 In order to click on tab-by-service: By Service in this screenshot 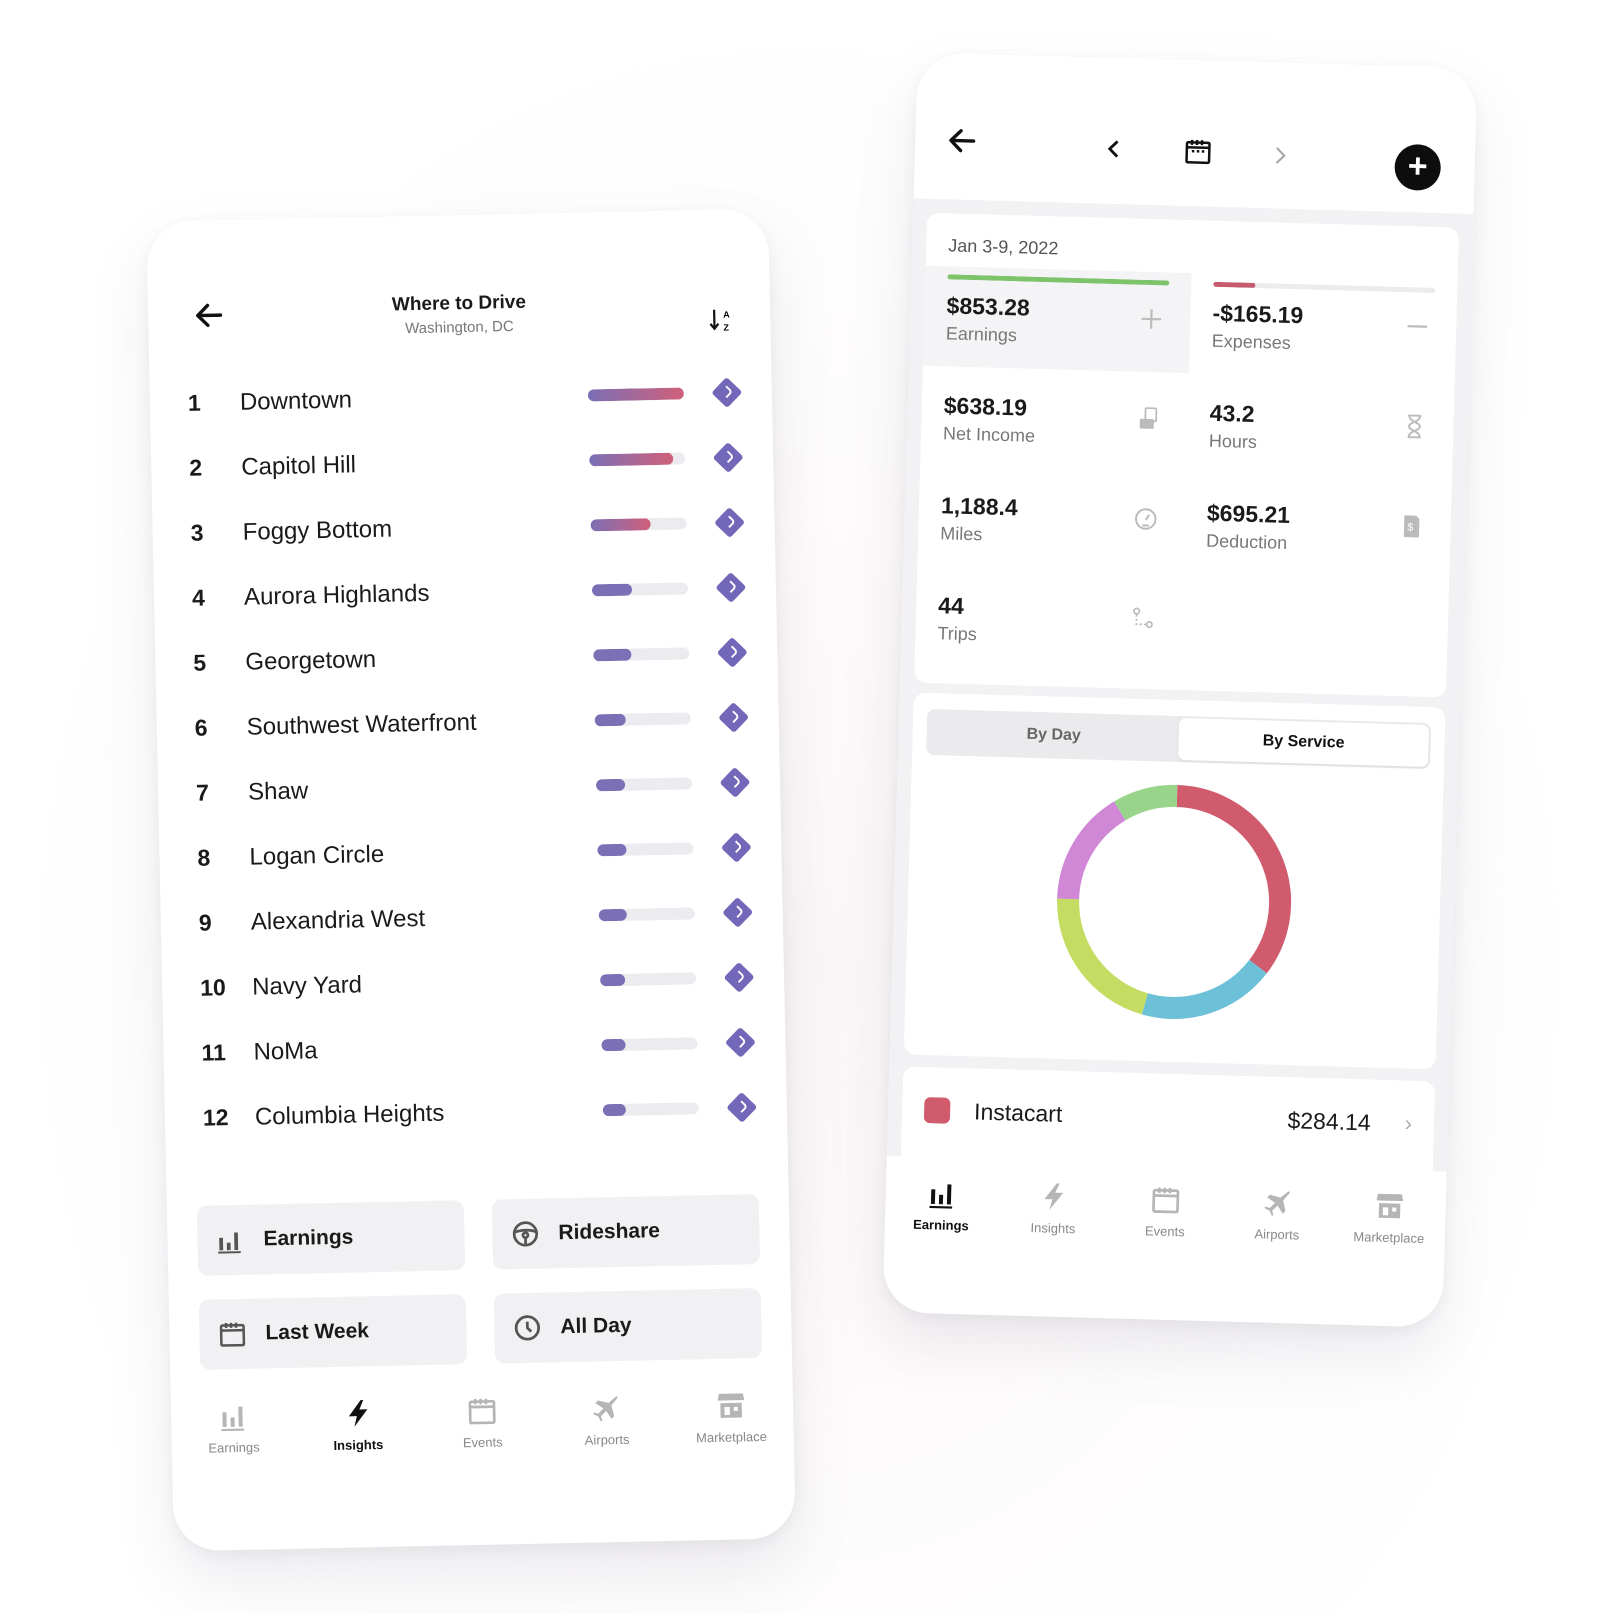, I will do `click(1304, 742)`.